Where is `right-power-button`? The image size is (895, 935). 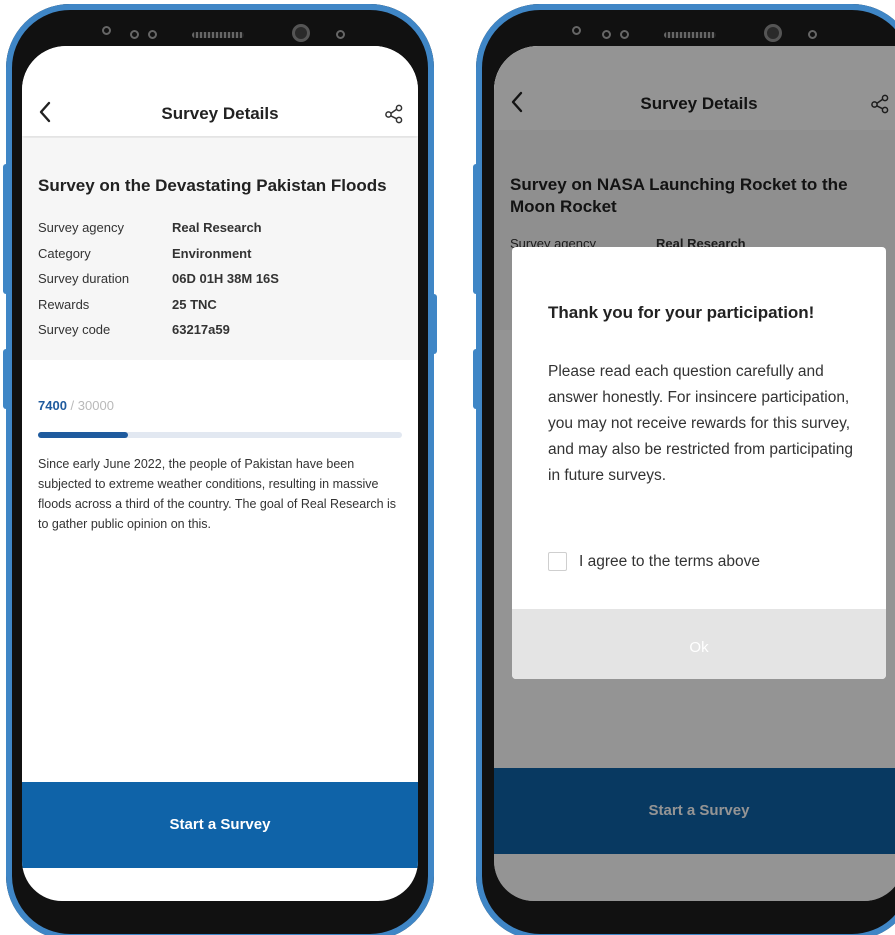 right-power-button is located at coordinates (476, 379).